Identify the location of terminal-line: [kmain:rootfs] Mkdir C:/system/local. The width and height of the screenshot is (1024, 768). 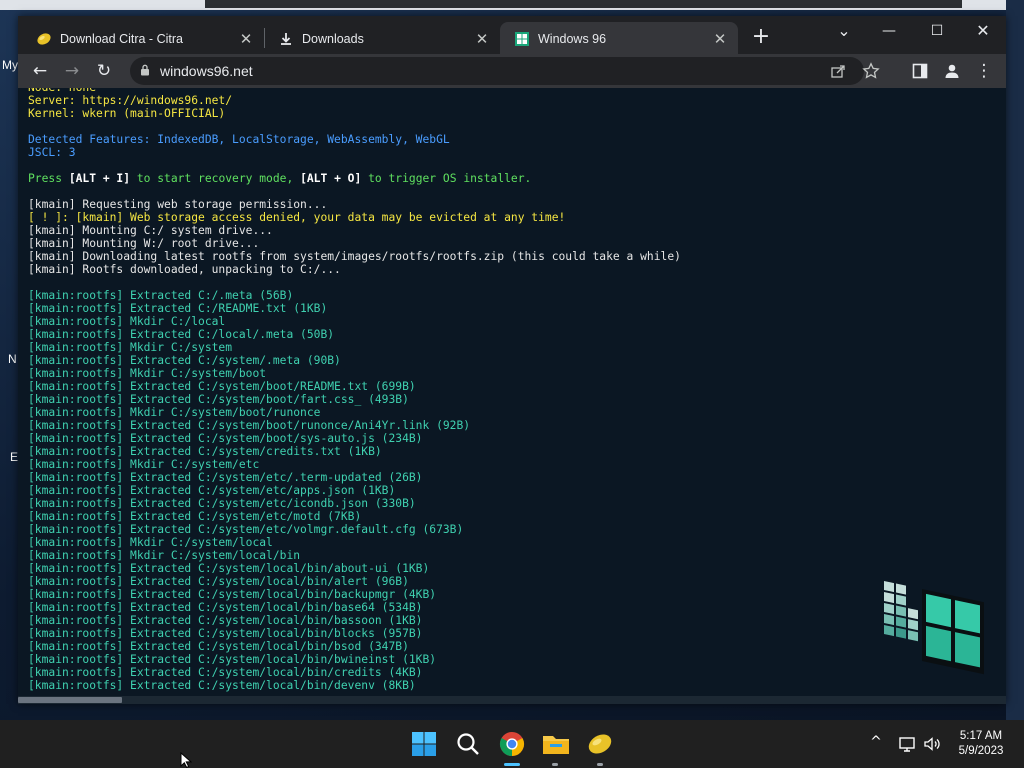
(150, 542).